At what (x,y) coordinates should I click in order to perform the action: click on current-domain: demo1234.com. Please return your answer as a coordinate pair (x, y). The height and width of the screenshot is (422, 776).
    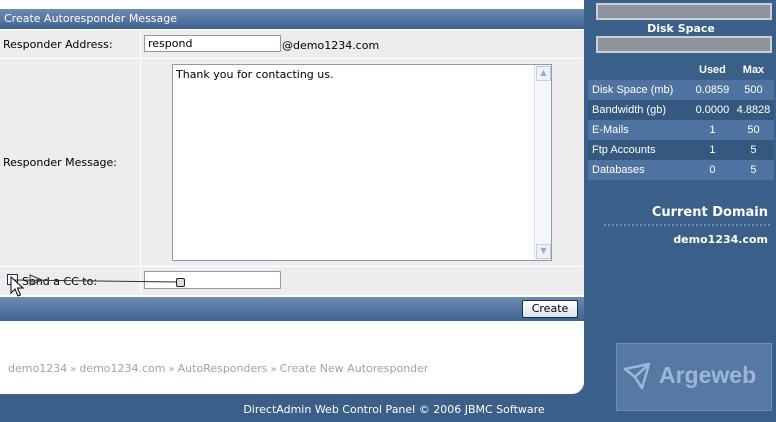
    Looking at the image, I should click on (720, 239).